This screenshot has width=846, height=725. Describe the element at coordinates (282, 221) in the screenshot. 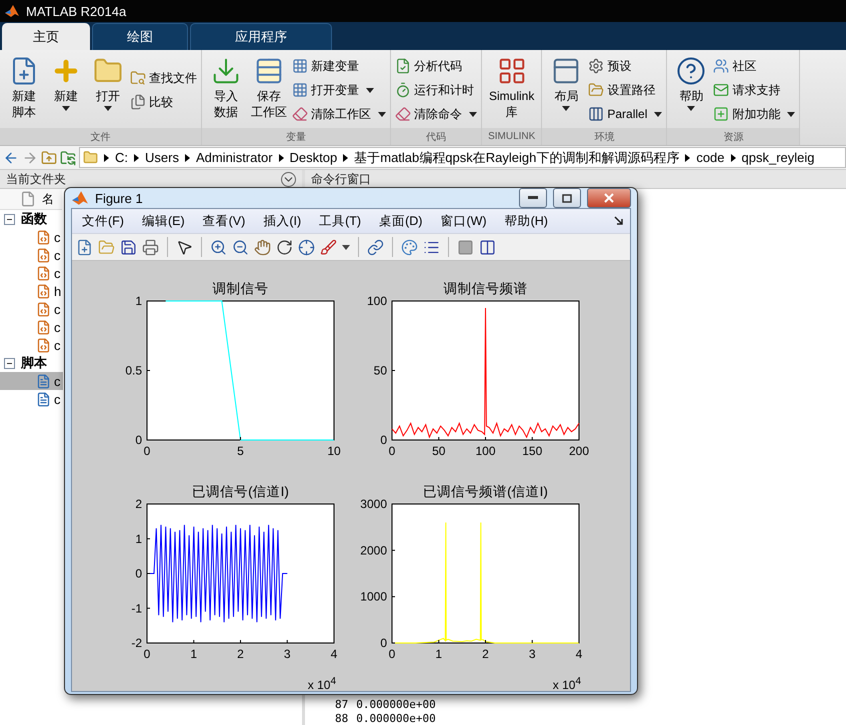

I see `menu-item: 插入(I)` at that location.